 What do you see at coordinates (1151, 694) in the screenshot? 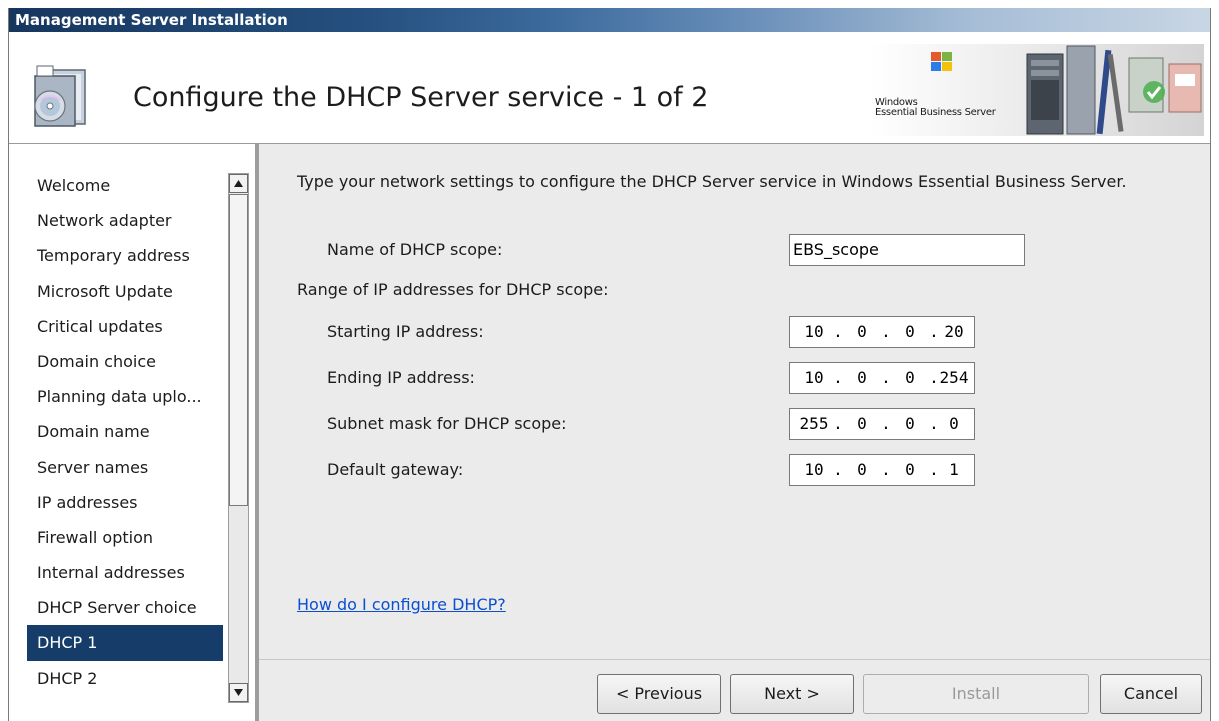
I see `cancel-button: Cancel` at bounding box center [1151, 694].